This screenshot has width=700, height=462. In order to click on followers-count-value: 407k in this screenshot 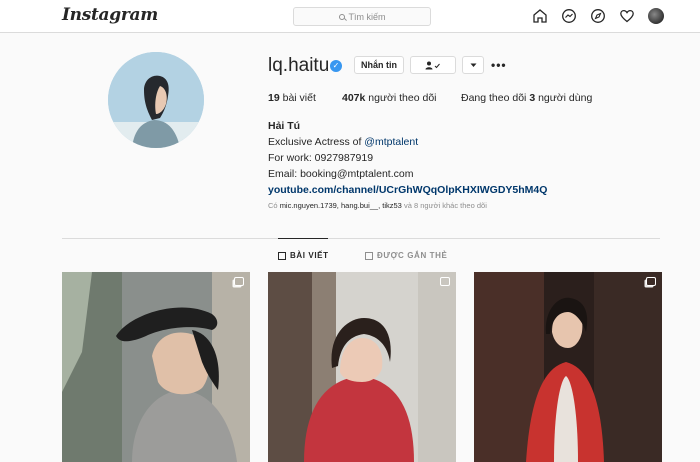, I will do `click(354, 98)`.